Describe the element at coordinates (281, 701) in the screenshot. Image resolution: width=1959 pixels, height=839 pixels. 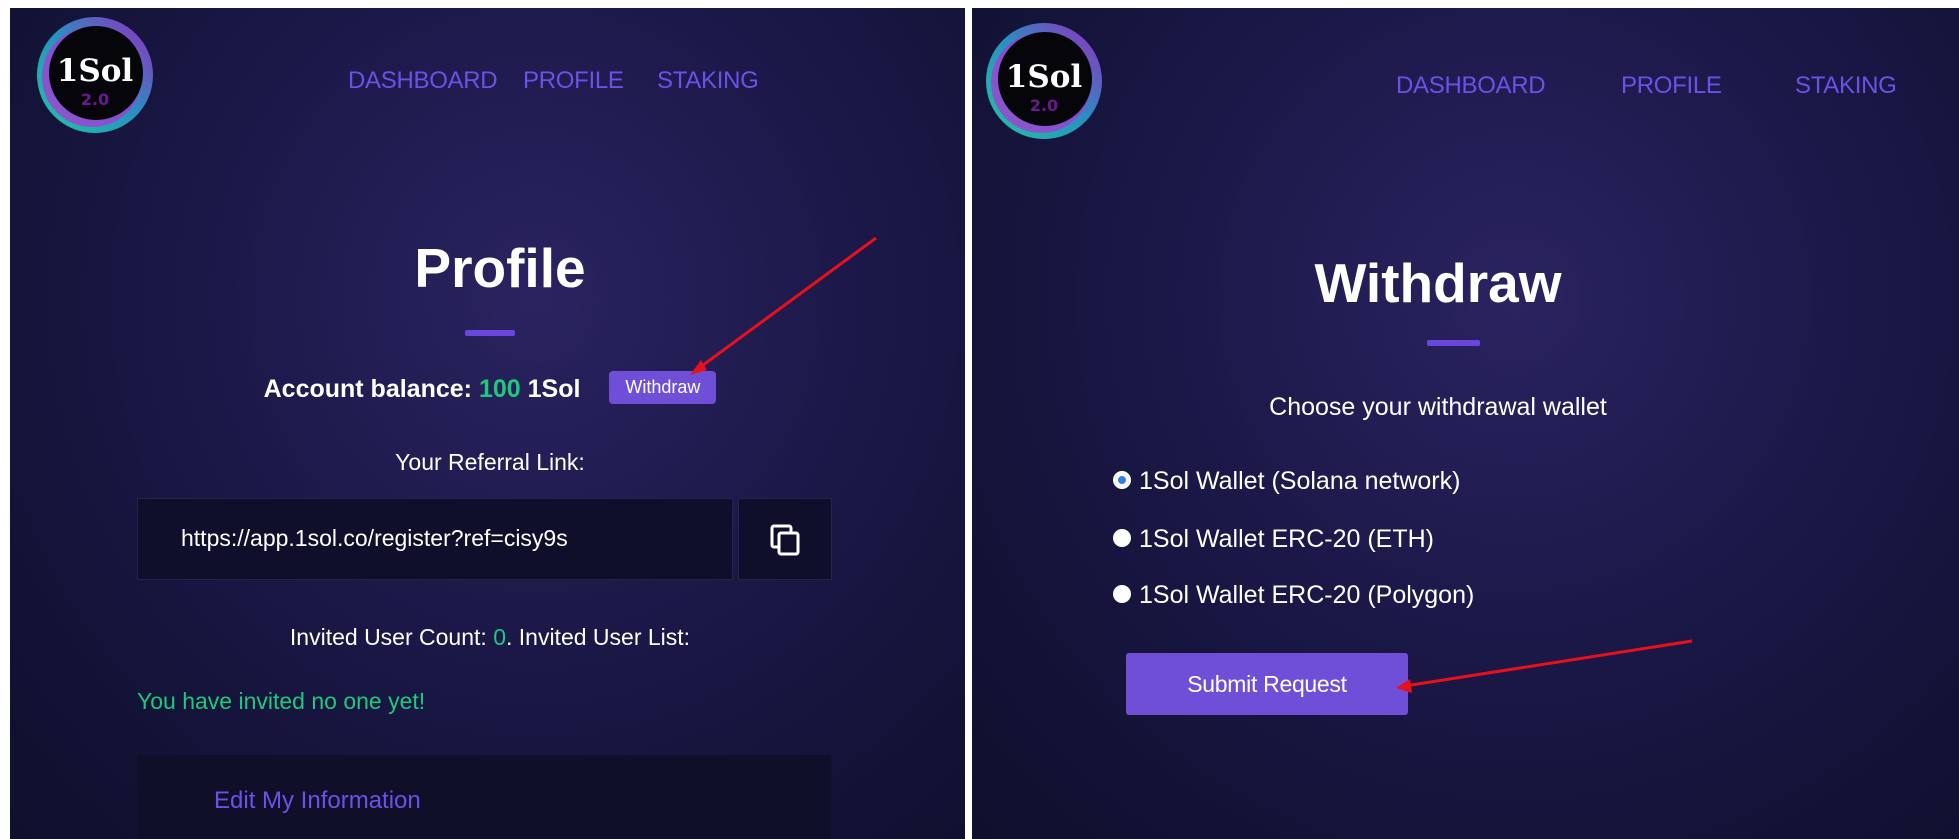
I see `invite-empty-message: You have invited no one yet!` at that location.